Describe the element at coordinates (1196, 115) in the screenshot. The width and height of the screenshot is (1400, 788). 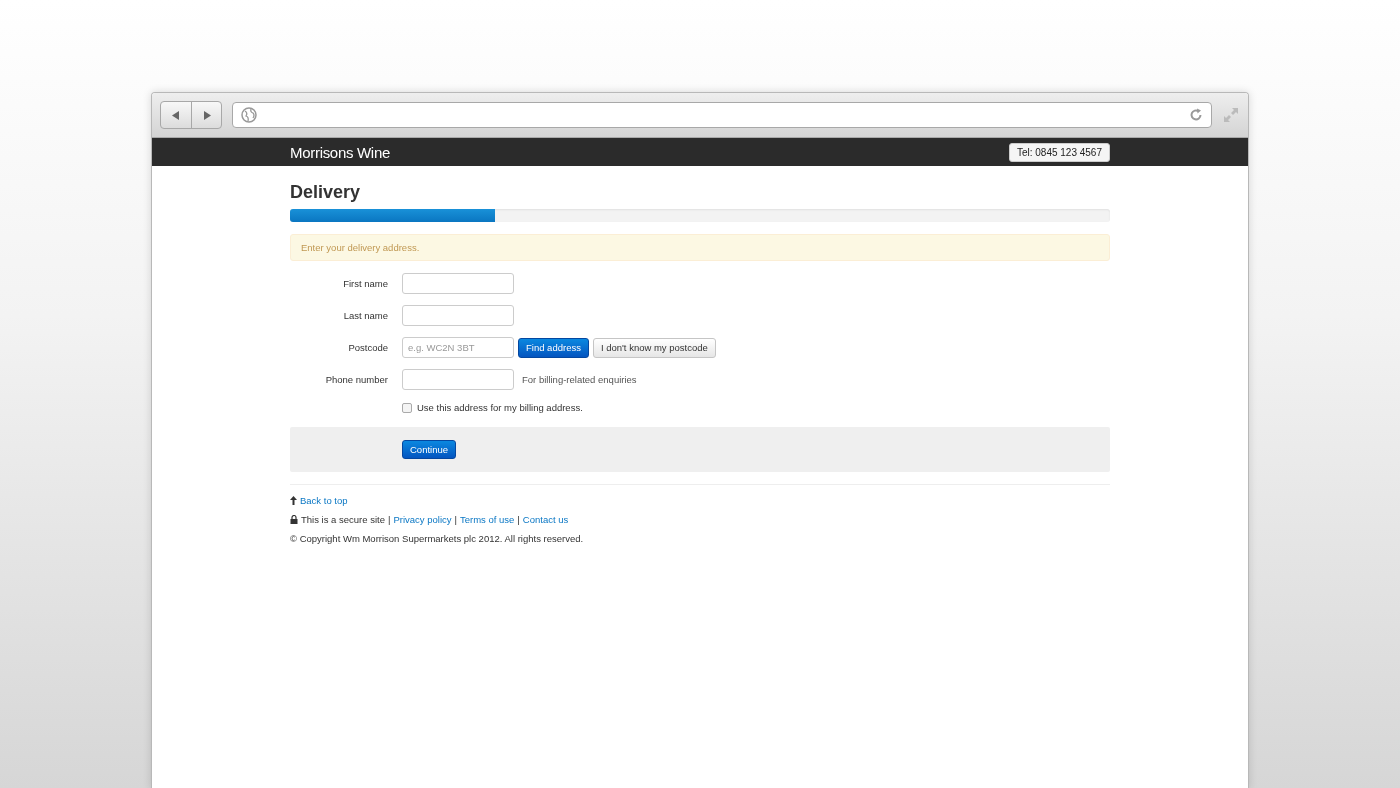
I see `reload-icon` at that location.